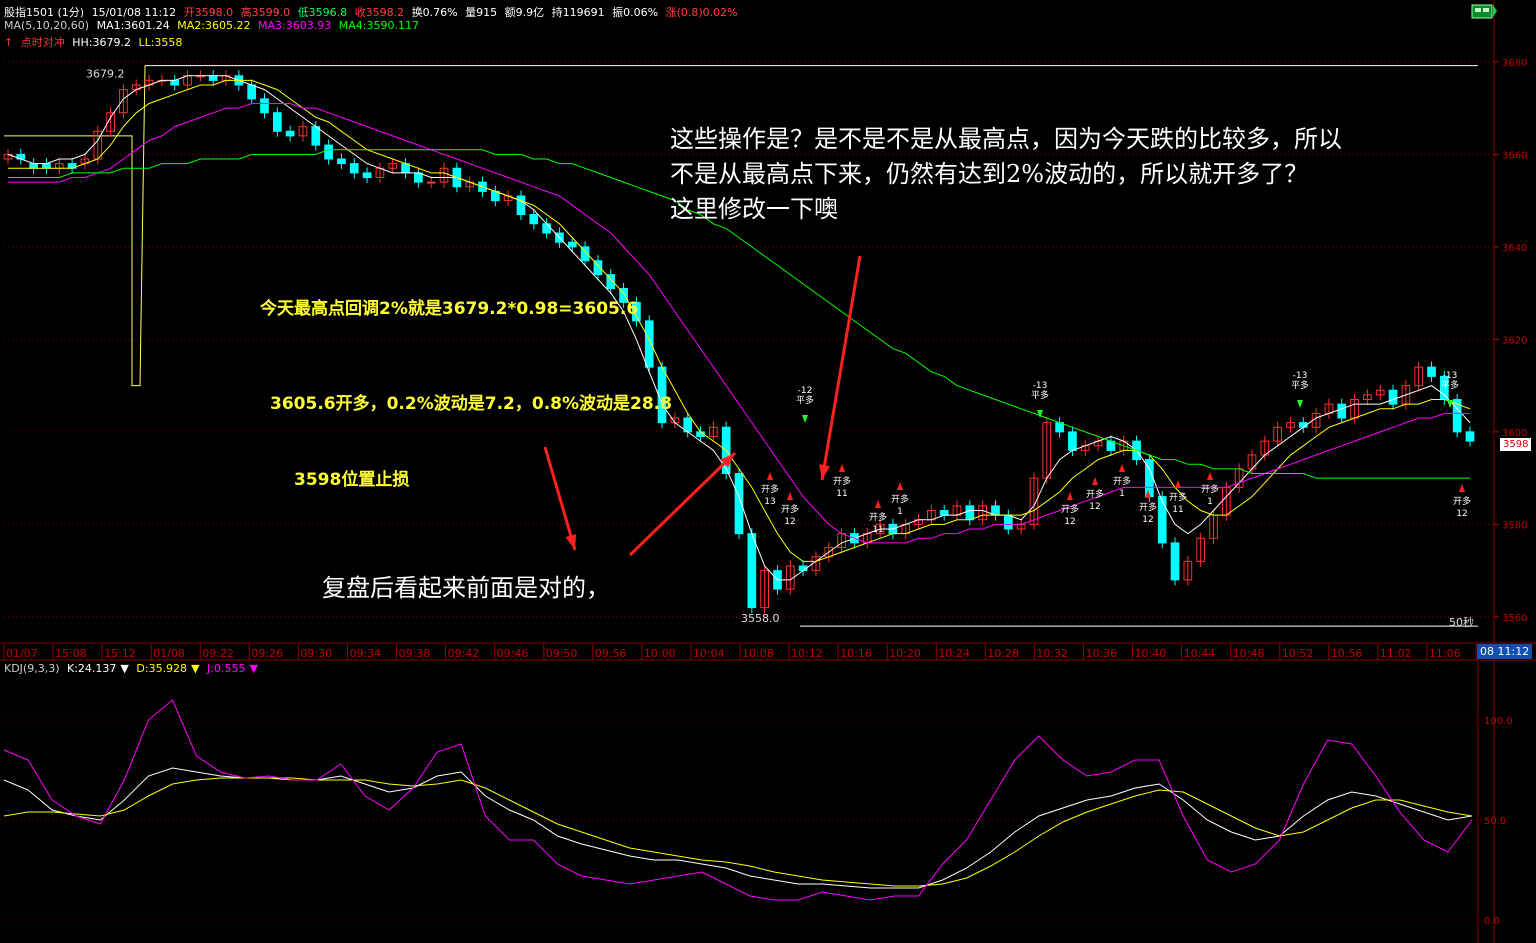 This screenshot has height=943, width=1536. What do you see at coordinates (682, 504) in the screenshot?
I see `annotation-arrow-entry` at bounding box center [682, 504].